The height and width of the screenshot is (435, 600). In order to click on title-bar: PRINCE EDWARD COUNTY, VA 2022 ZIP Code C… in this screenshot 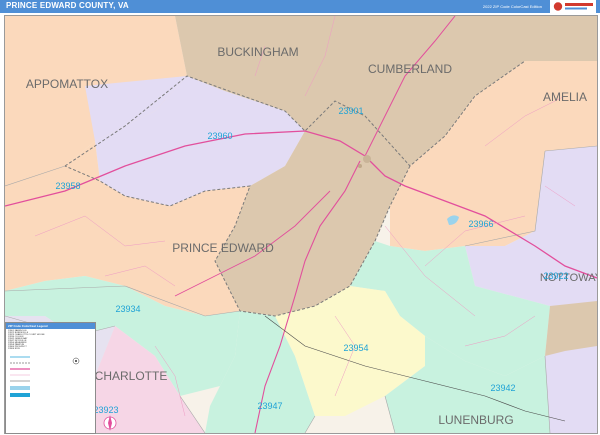, I will do `click(300, 6)`.